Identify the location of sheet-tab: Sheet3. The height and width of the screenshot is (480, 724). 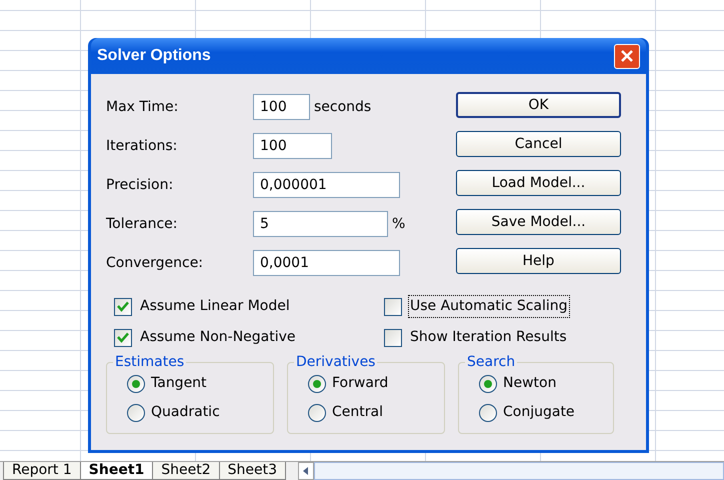
(252, 471).